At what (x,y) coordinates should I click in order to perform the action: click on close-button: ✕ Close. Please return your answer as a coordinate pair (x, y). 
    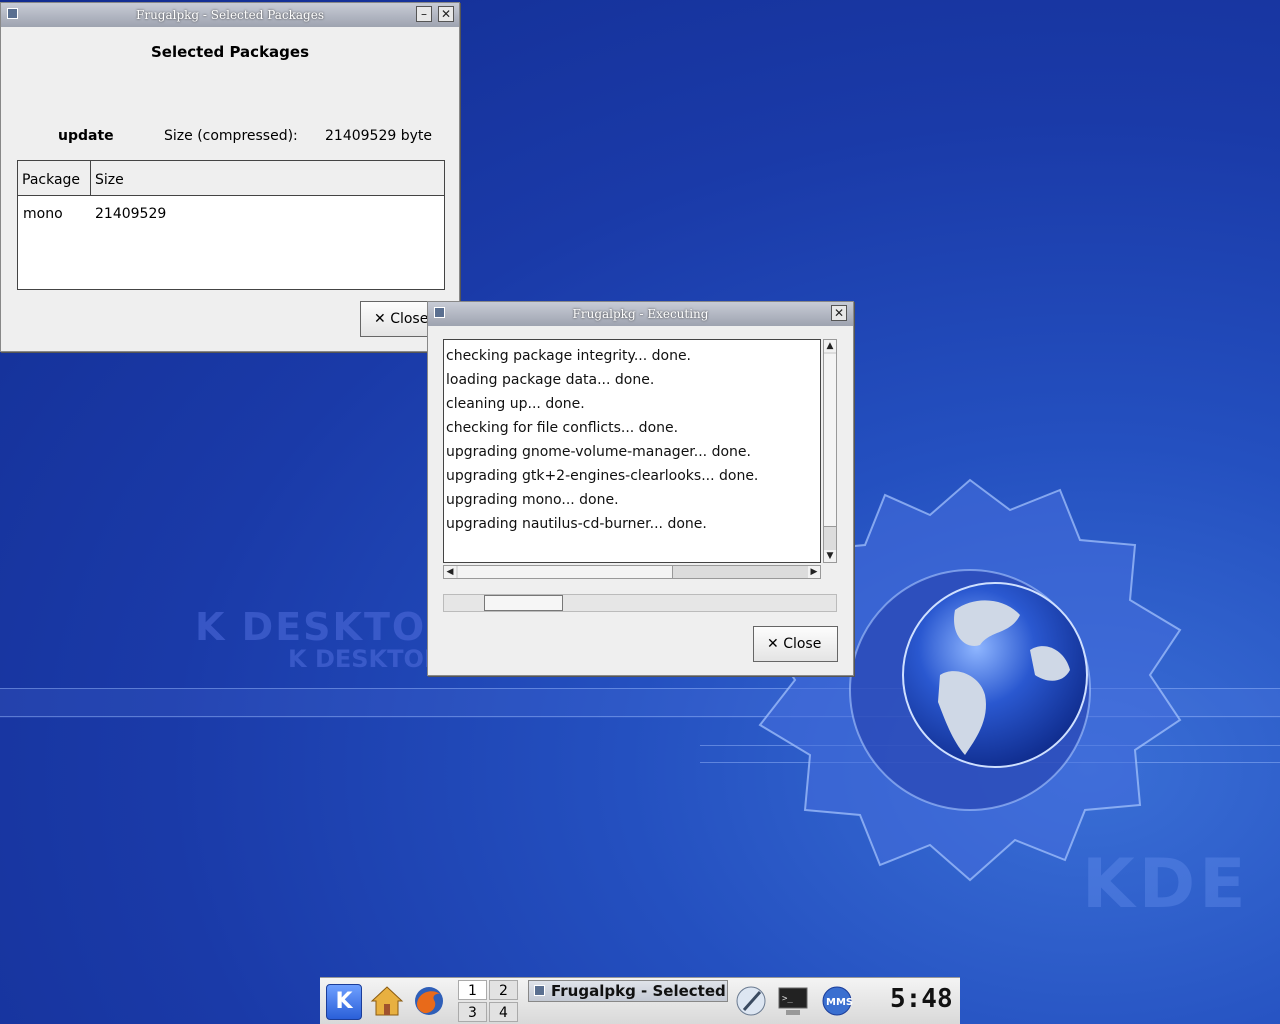
    Looking at the image, I should click on (795, 644).